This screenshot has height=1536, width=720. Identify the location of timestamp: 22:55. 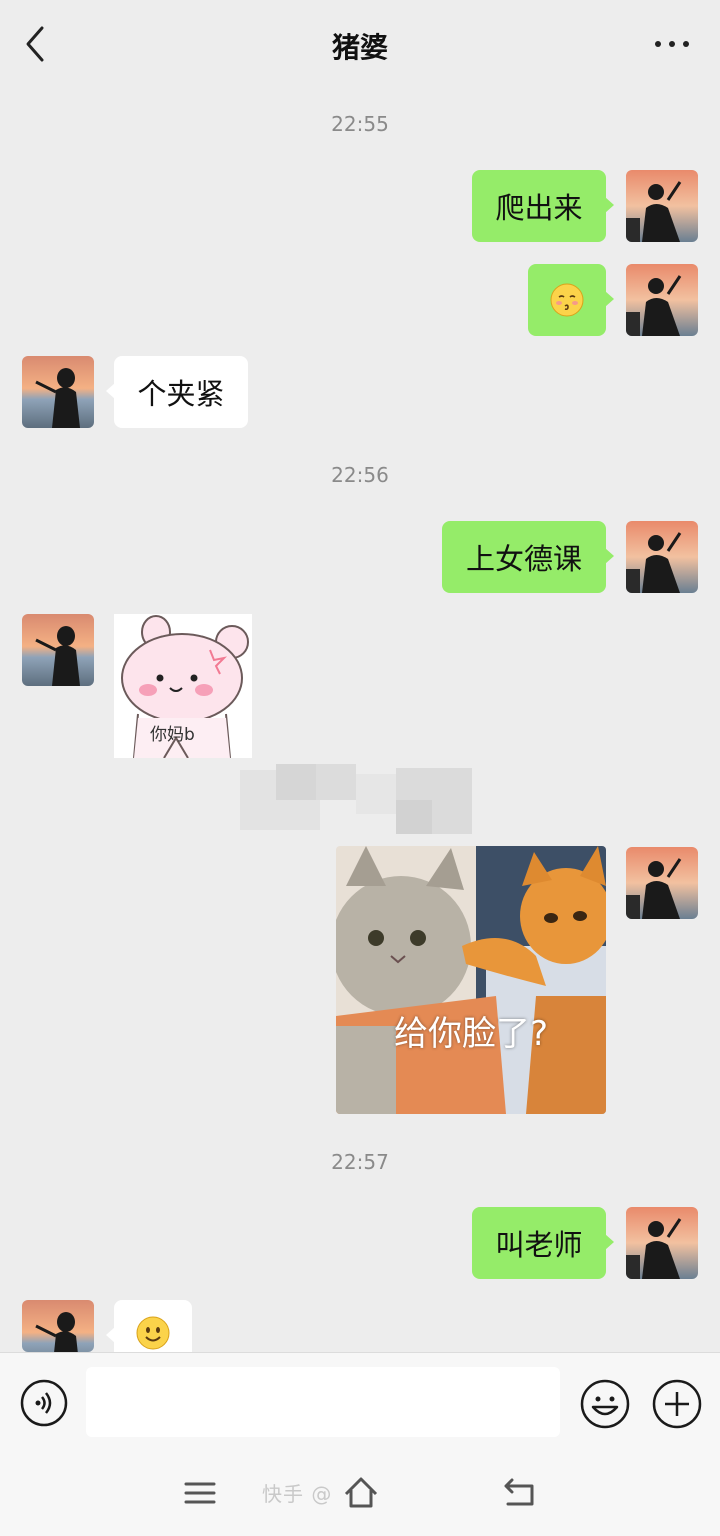
(360, 124).